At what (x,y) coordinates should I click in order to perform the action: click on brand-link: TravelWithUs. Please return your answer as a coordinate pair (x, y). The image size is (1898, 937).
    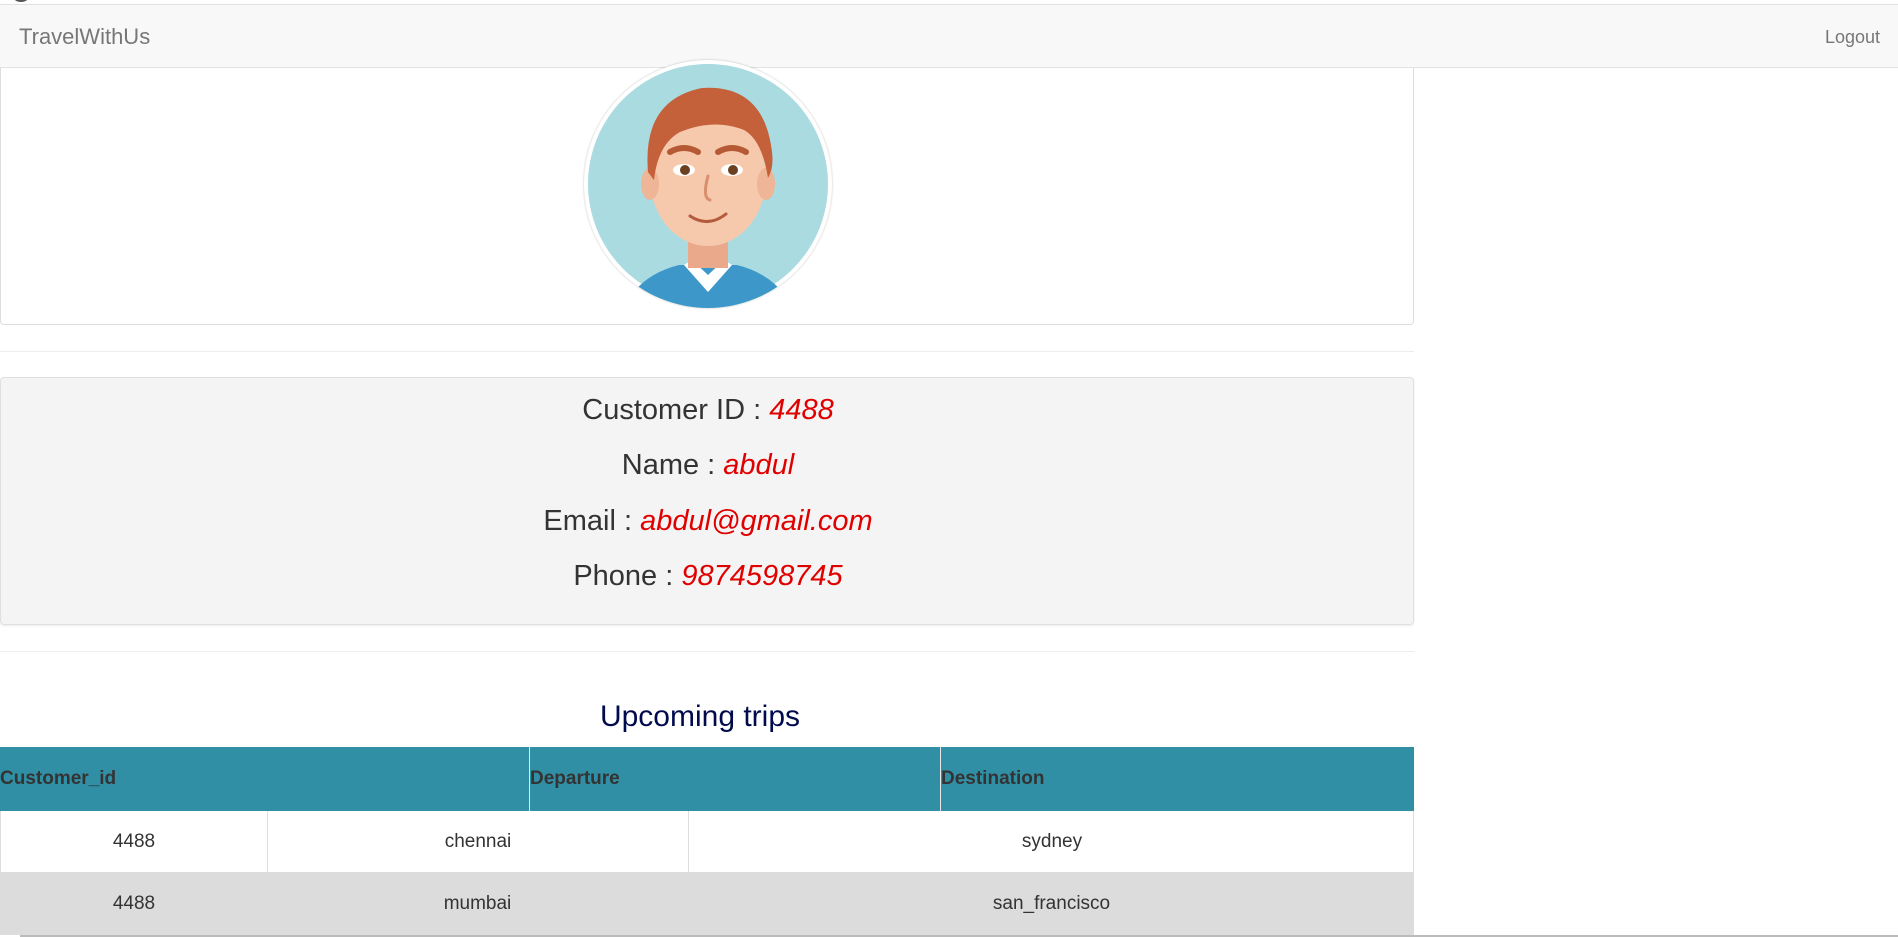
    Looking at the image, I should click on (84, 37).